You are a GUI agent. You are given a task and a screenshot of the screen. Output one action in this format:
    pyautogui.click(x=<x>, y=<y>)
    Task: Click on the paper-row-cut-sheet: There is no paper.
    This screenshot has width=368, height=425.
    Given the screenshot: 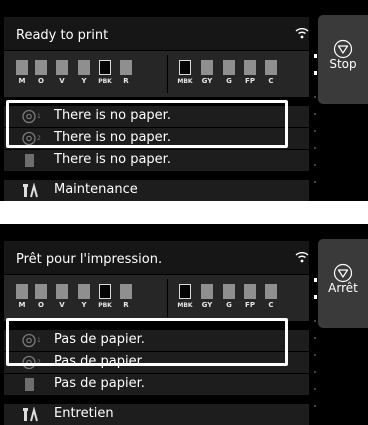 What is the action you would take?
    pyautogui.click(x=156, y=160)
    